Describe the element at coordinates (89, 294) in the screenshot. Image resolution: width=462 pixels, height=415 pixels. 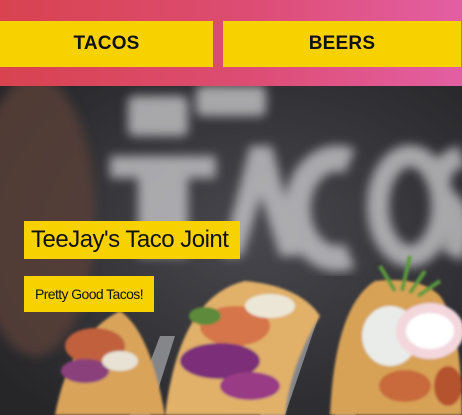
I see `pretty-good-tacos-button: Pretty Good Tacos!` at that location.